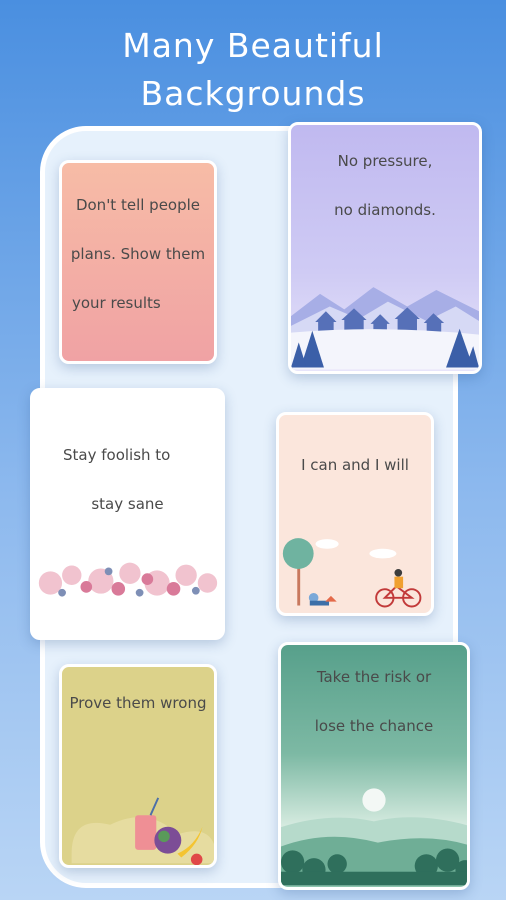 This screenshot has height=900, width=506. Describe the element at coordinates (385, 210) in the screenshot. I see `quote-line: no diamonds.` at that location.